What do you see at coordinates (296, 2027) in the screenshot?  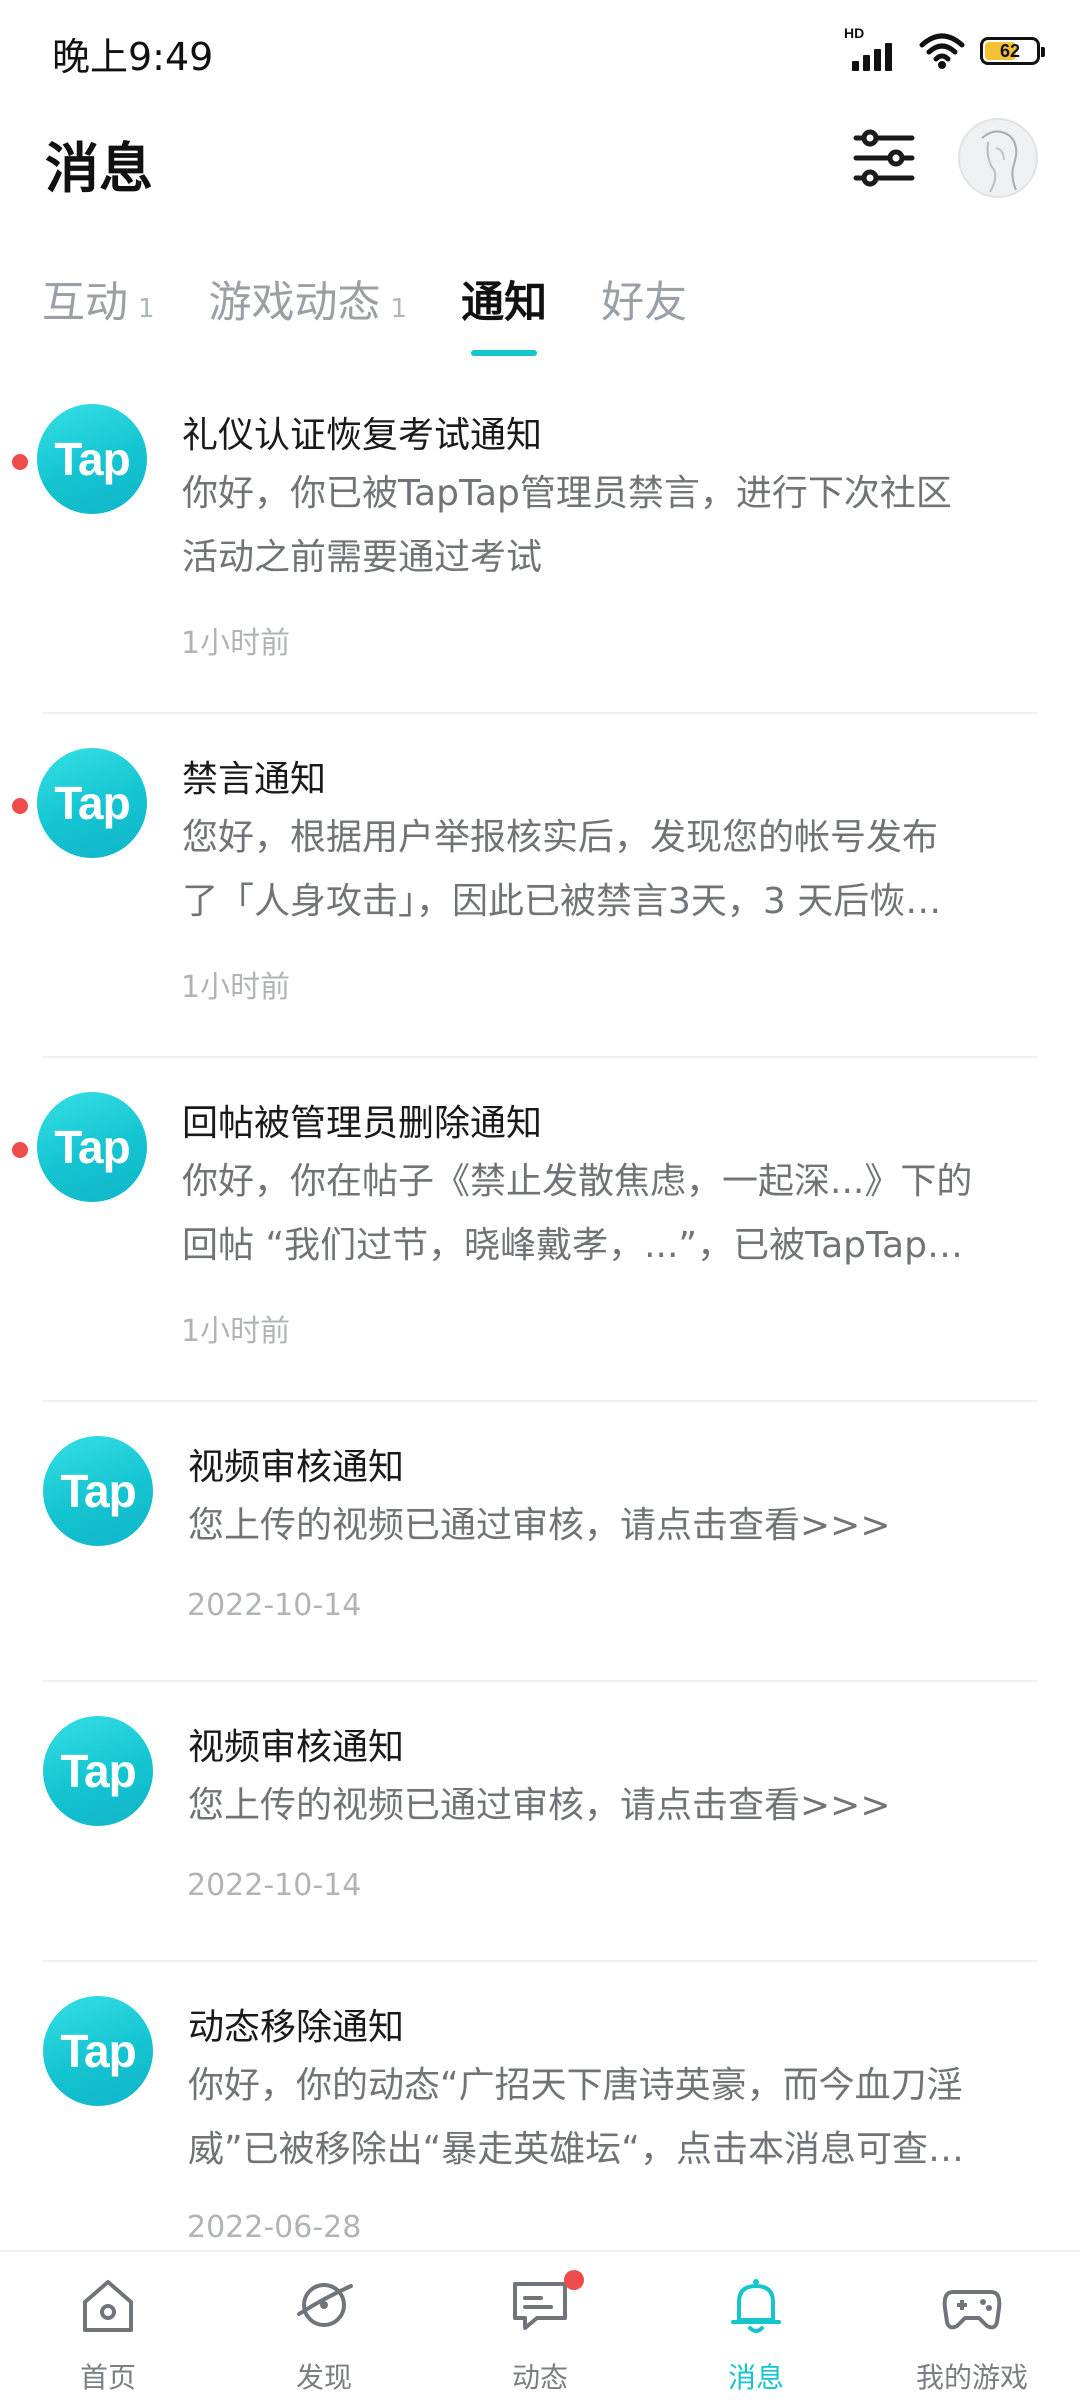 I see `notification-title: 动态移除通知` at bounding box center [296, 2027].